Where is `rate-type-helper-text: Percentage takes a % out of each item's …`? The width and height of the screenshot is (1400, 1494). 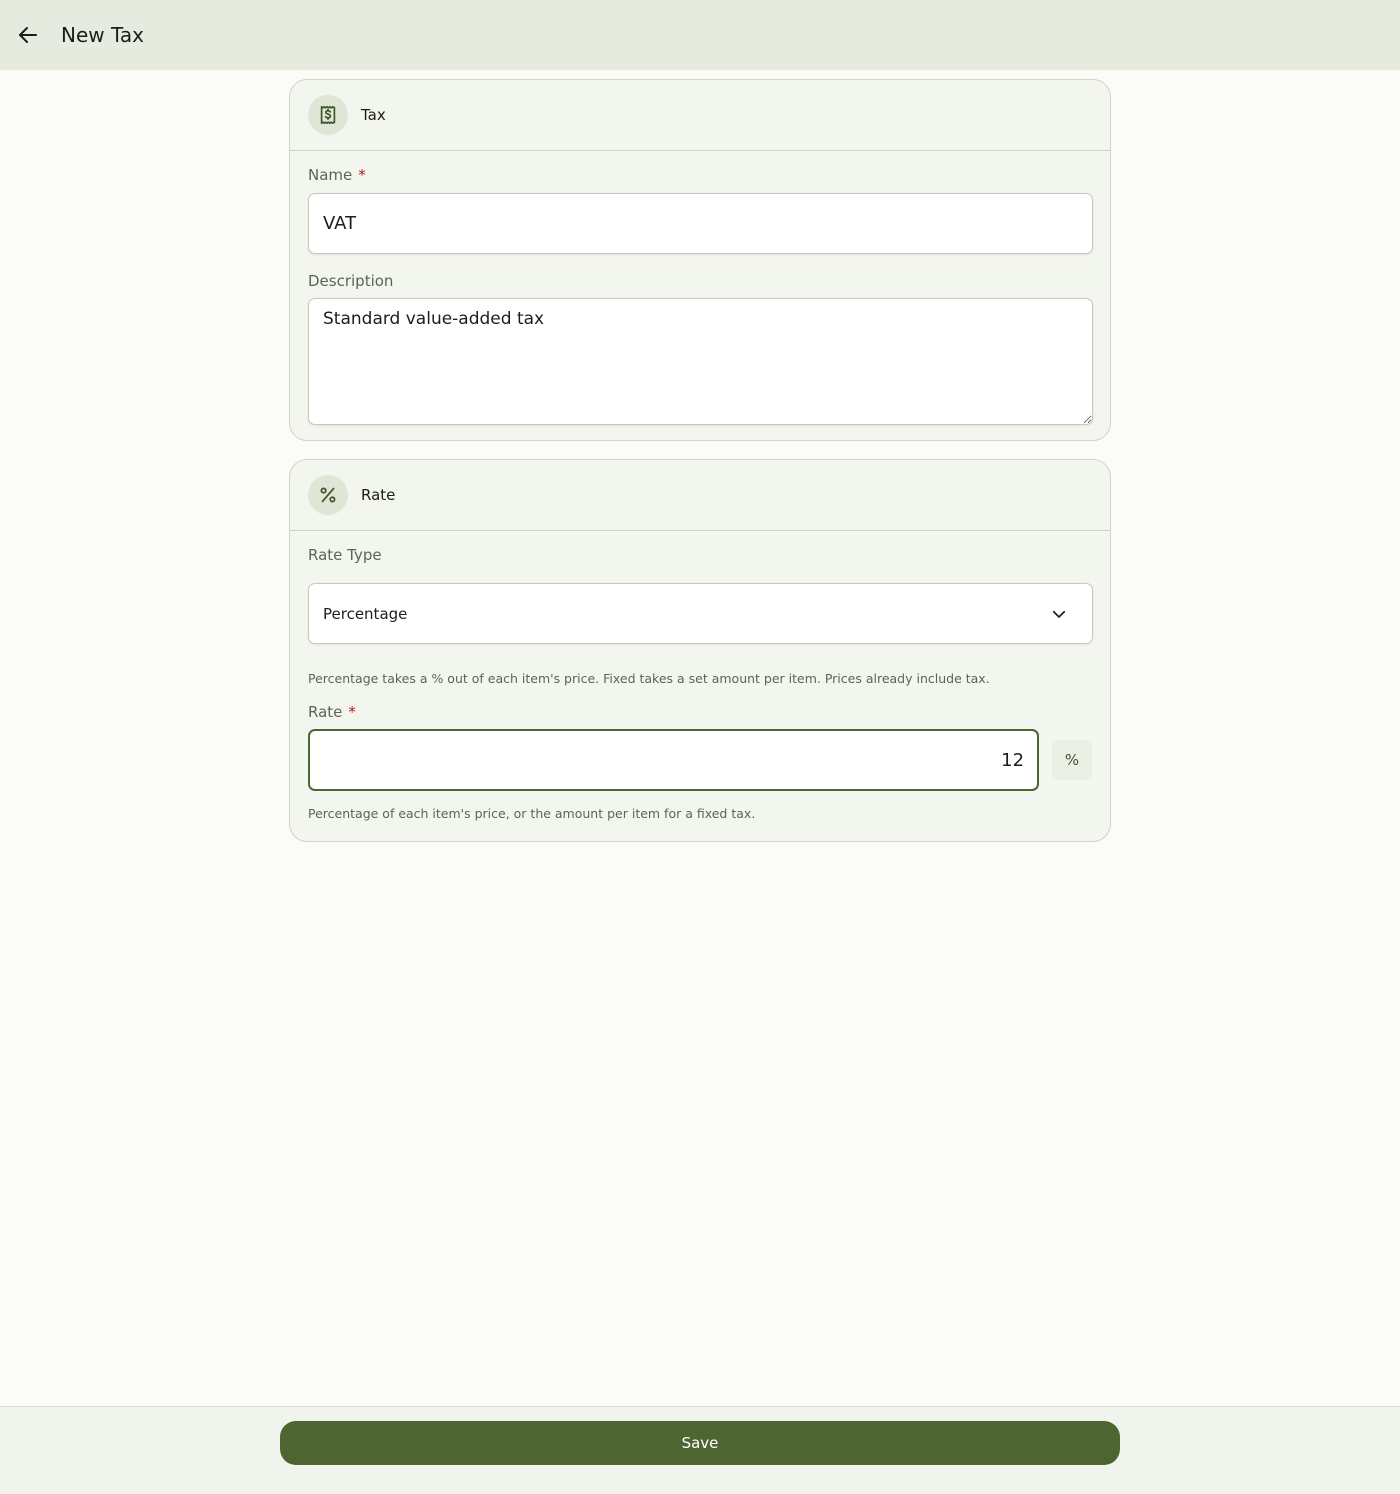
rate-type-helper-text: Percentage takes a % out of each item's … is located at coordinates (649, 678).